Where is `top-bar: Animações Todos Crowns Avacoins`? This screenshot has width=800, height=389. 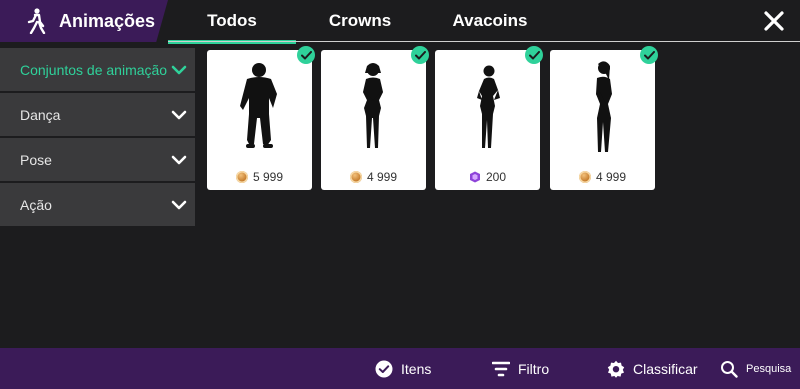 top-bar: Animações Todos Crowns Avacoins is located at coordinates (400, 22).